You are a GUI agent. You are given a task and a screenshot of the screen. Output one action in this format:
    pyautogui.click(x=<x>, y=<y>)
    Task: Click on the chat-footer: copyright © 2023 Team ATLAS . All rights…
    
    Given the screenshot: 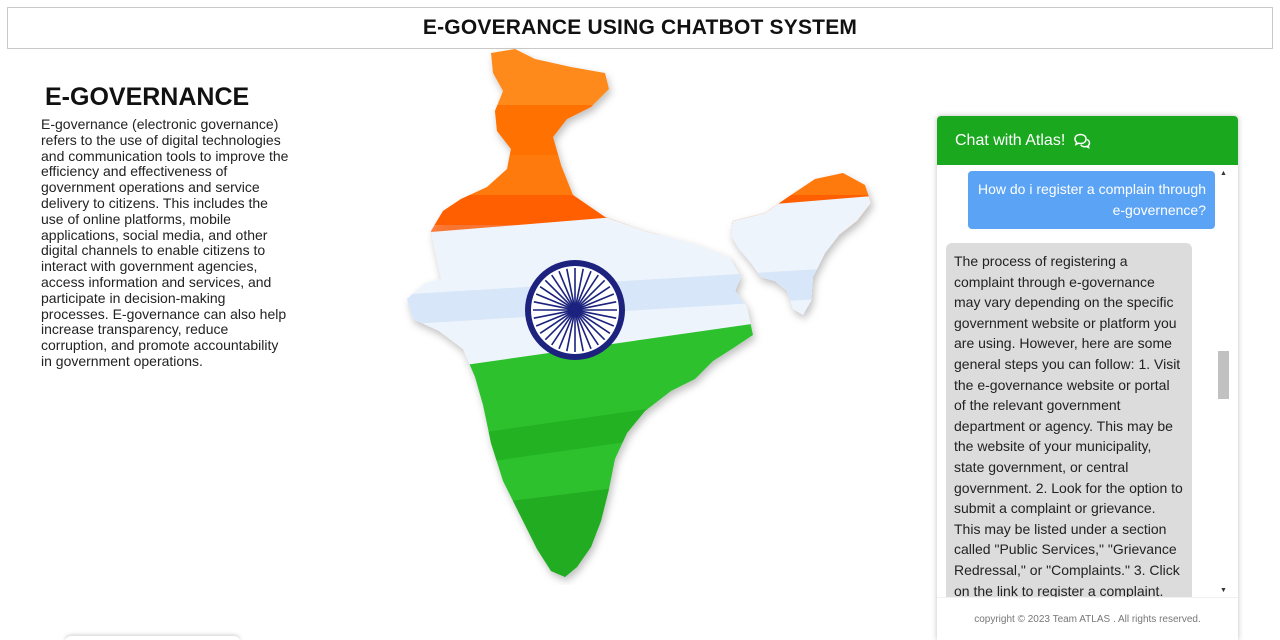 What is the action you would take?
    pyautogui.click(x=1087, y=618)
    